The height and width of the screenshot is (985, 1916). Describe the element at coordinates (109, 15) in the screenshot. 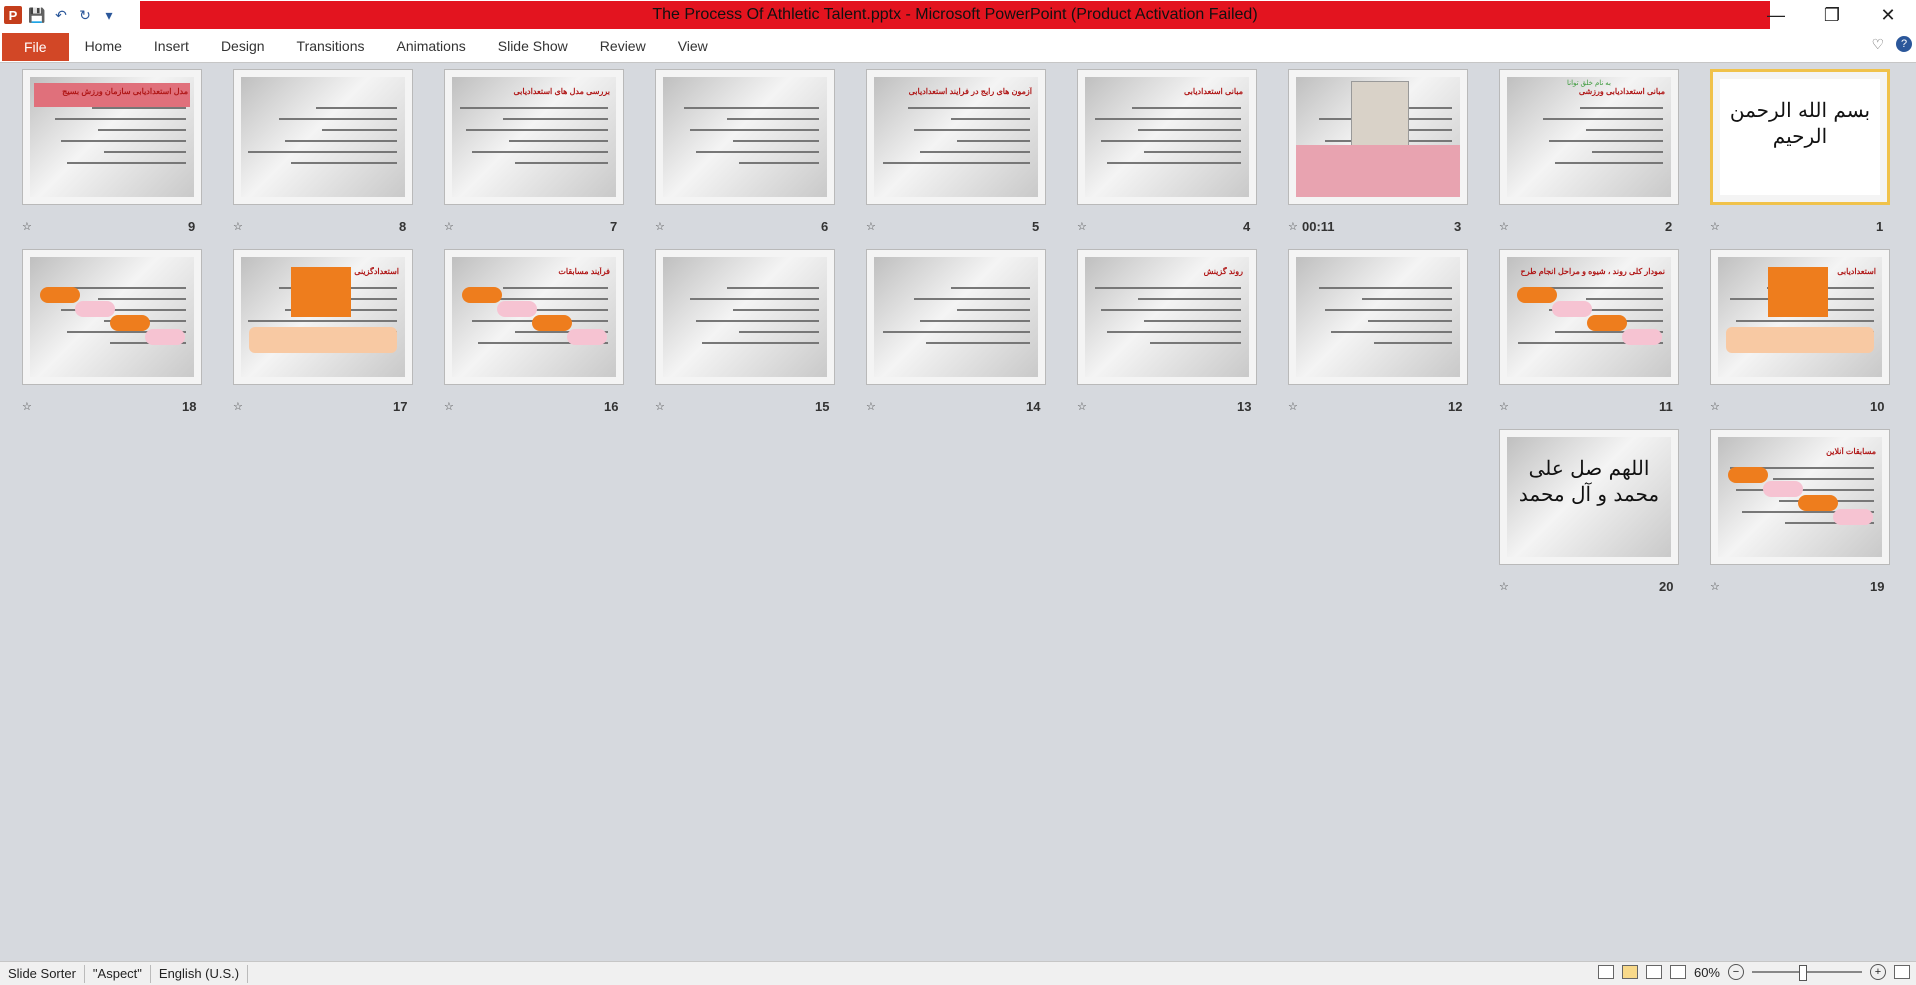

I see `customize-qat-icon: ▾` at that location.